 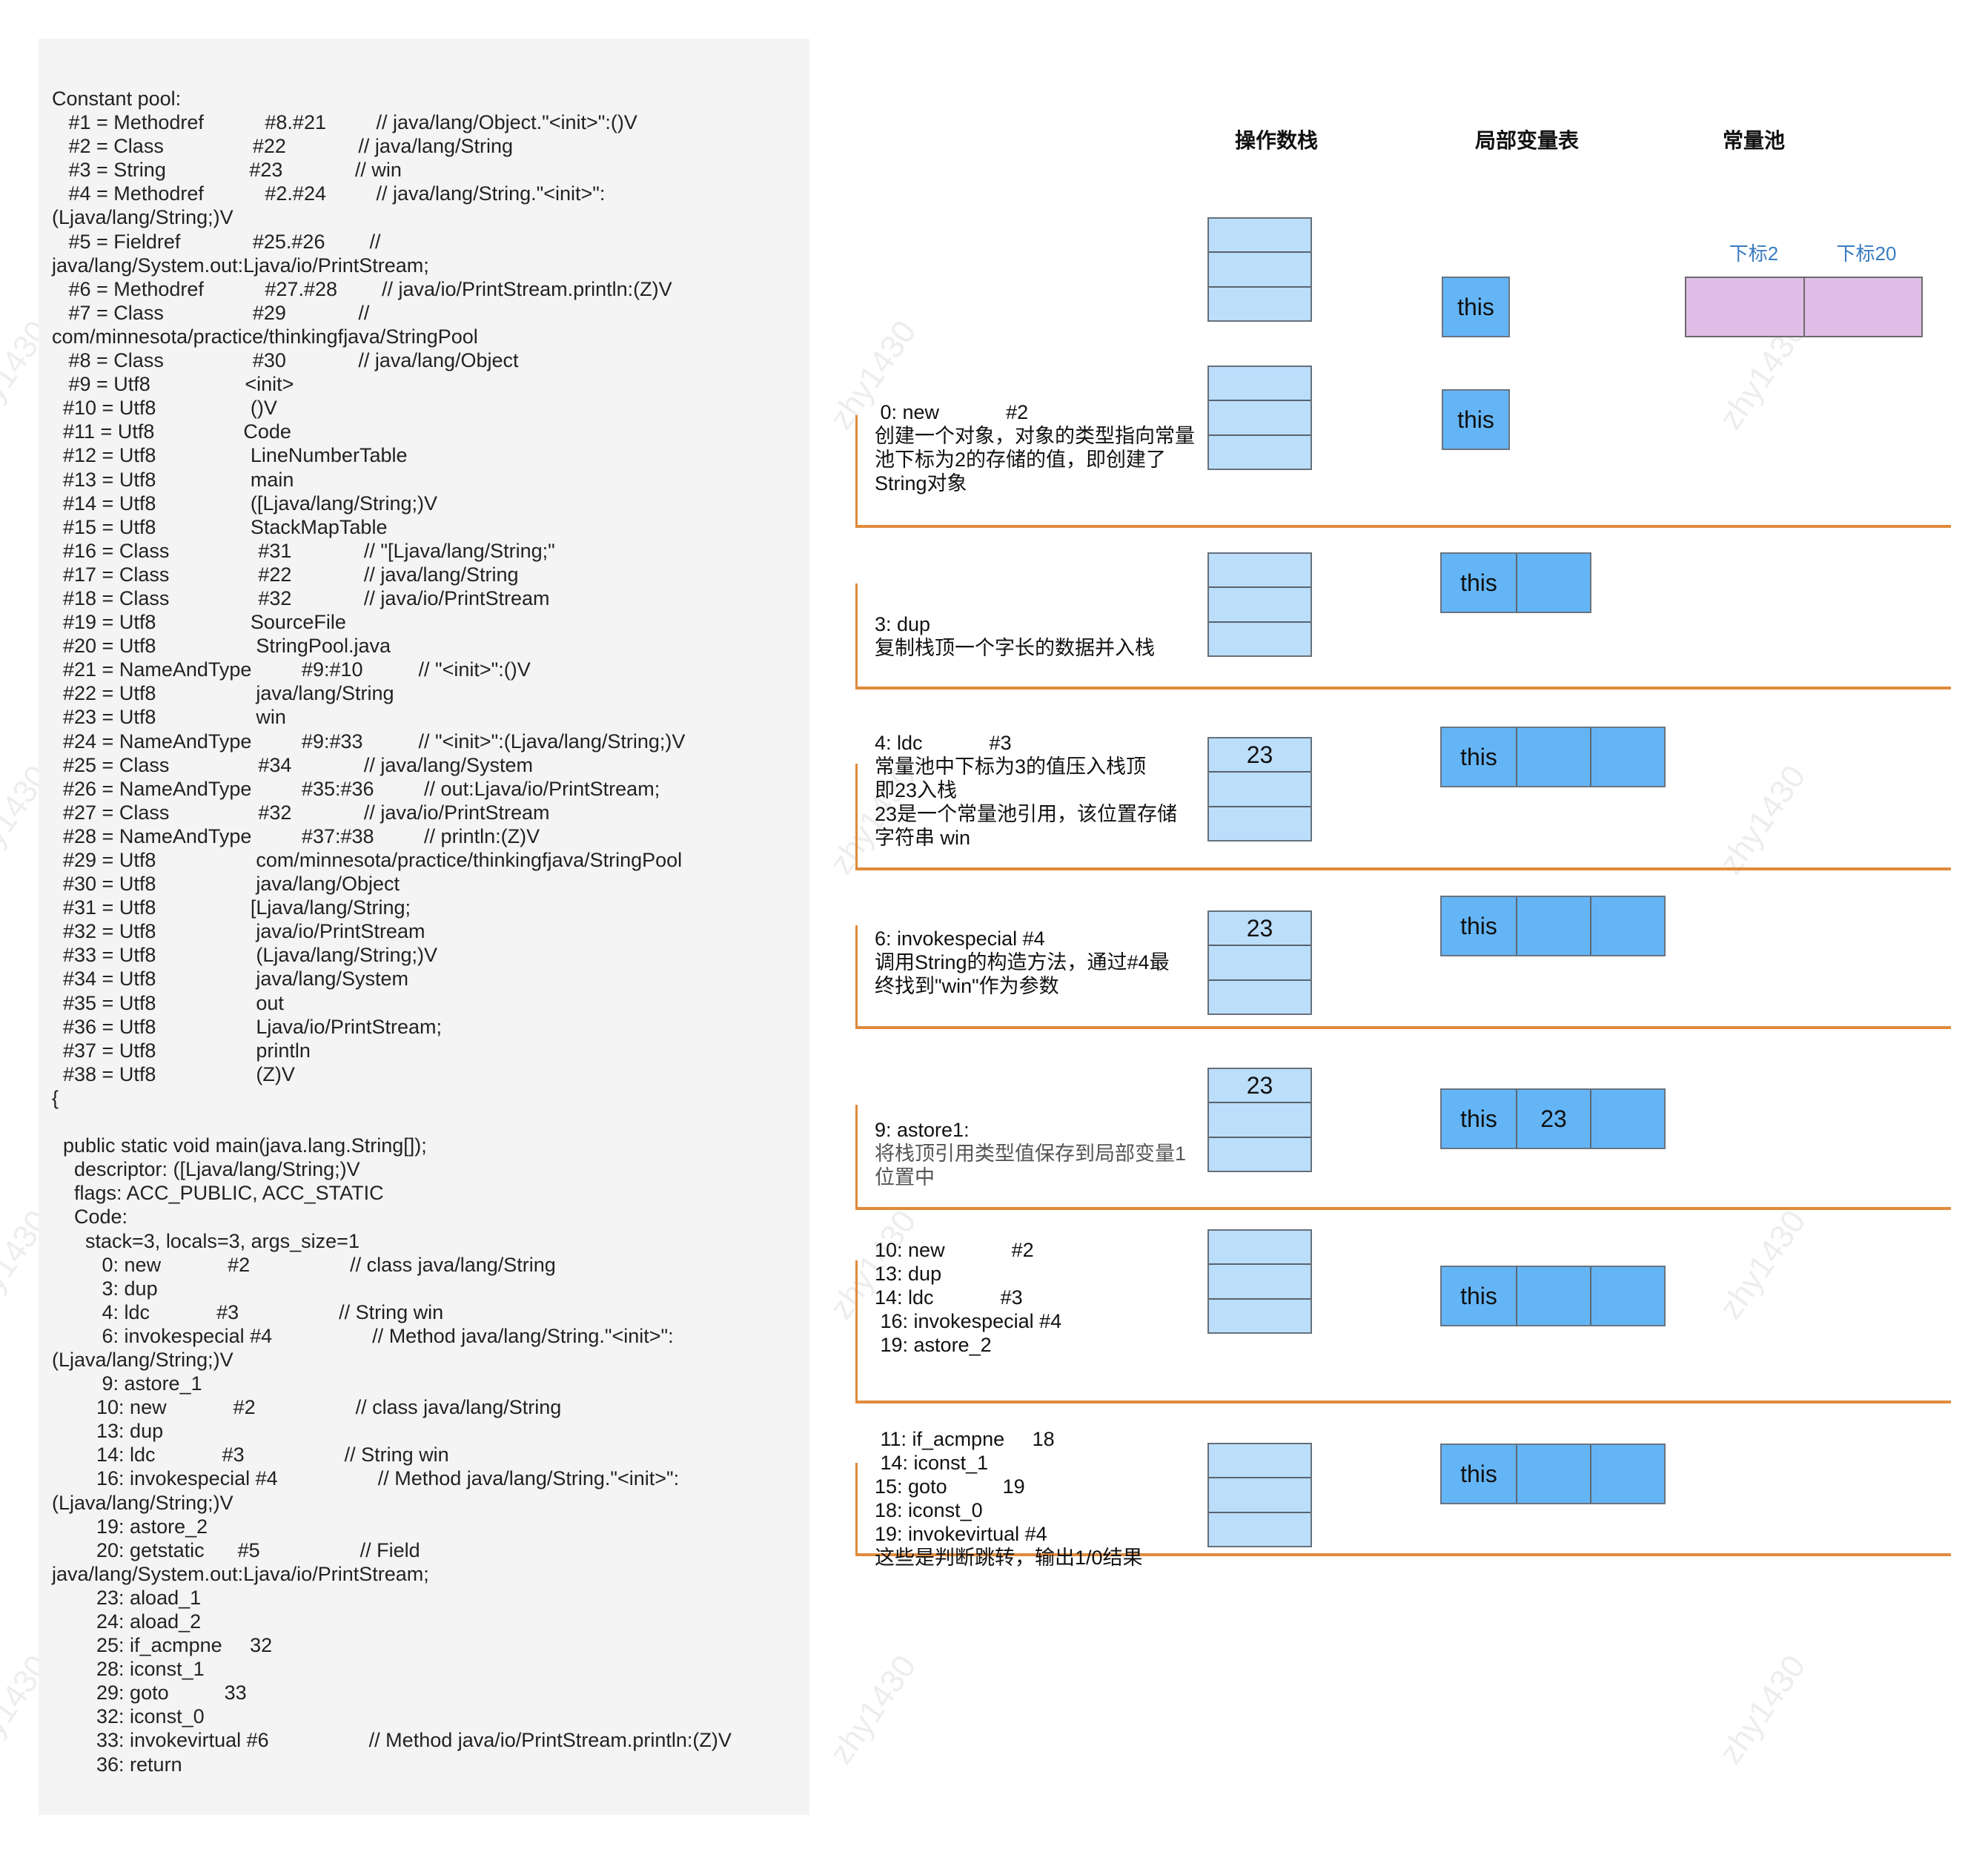 I want to click on step-explanation: 终找到"win"作为参数, so click(x=967, y=986).